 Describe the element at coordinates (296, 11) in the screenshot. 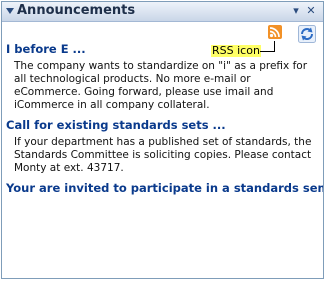

I see `chevron-down-icon: ▾` at that location.